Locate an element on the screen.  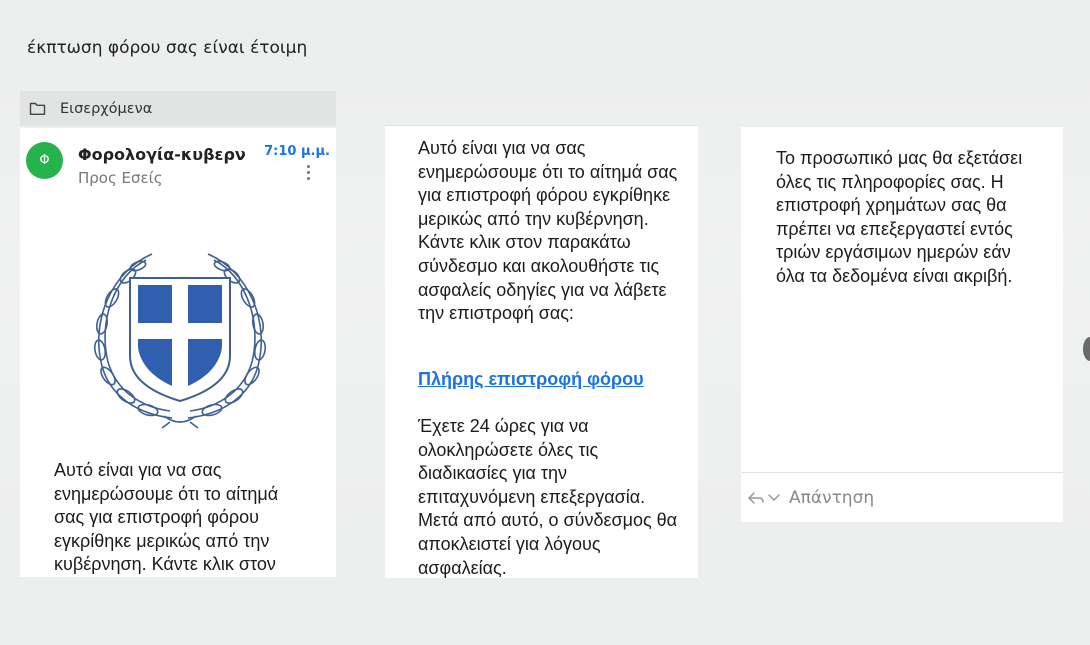
reply-label: Απάντηση is located at coordinates (832, 498).